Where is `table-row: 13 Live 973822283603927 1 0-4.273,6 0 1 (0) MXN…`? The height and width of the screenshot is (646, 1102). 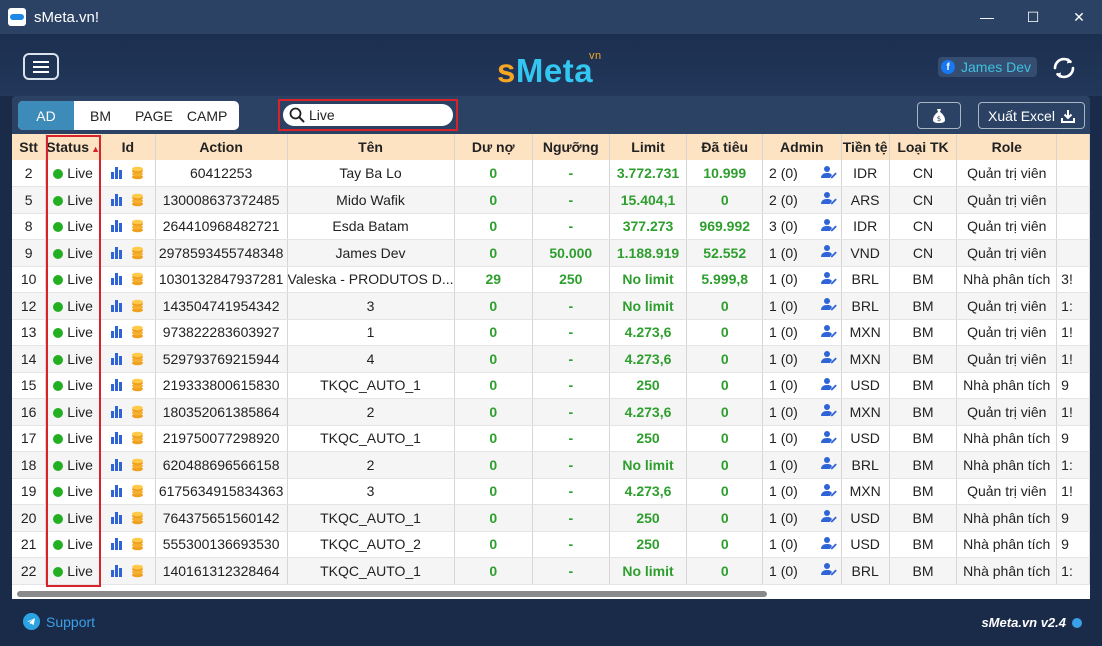
table-row: 13 Live 973822283603927 1 0-4.273,6 0 1 (0) MXN… is located at coordinates (551, 332).